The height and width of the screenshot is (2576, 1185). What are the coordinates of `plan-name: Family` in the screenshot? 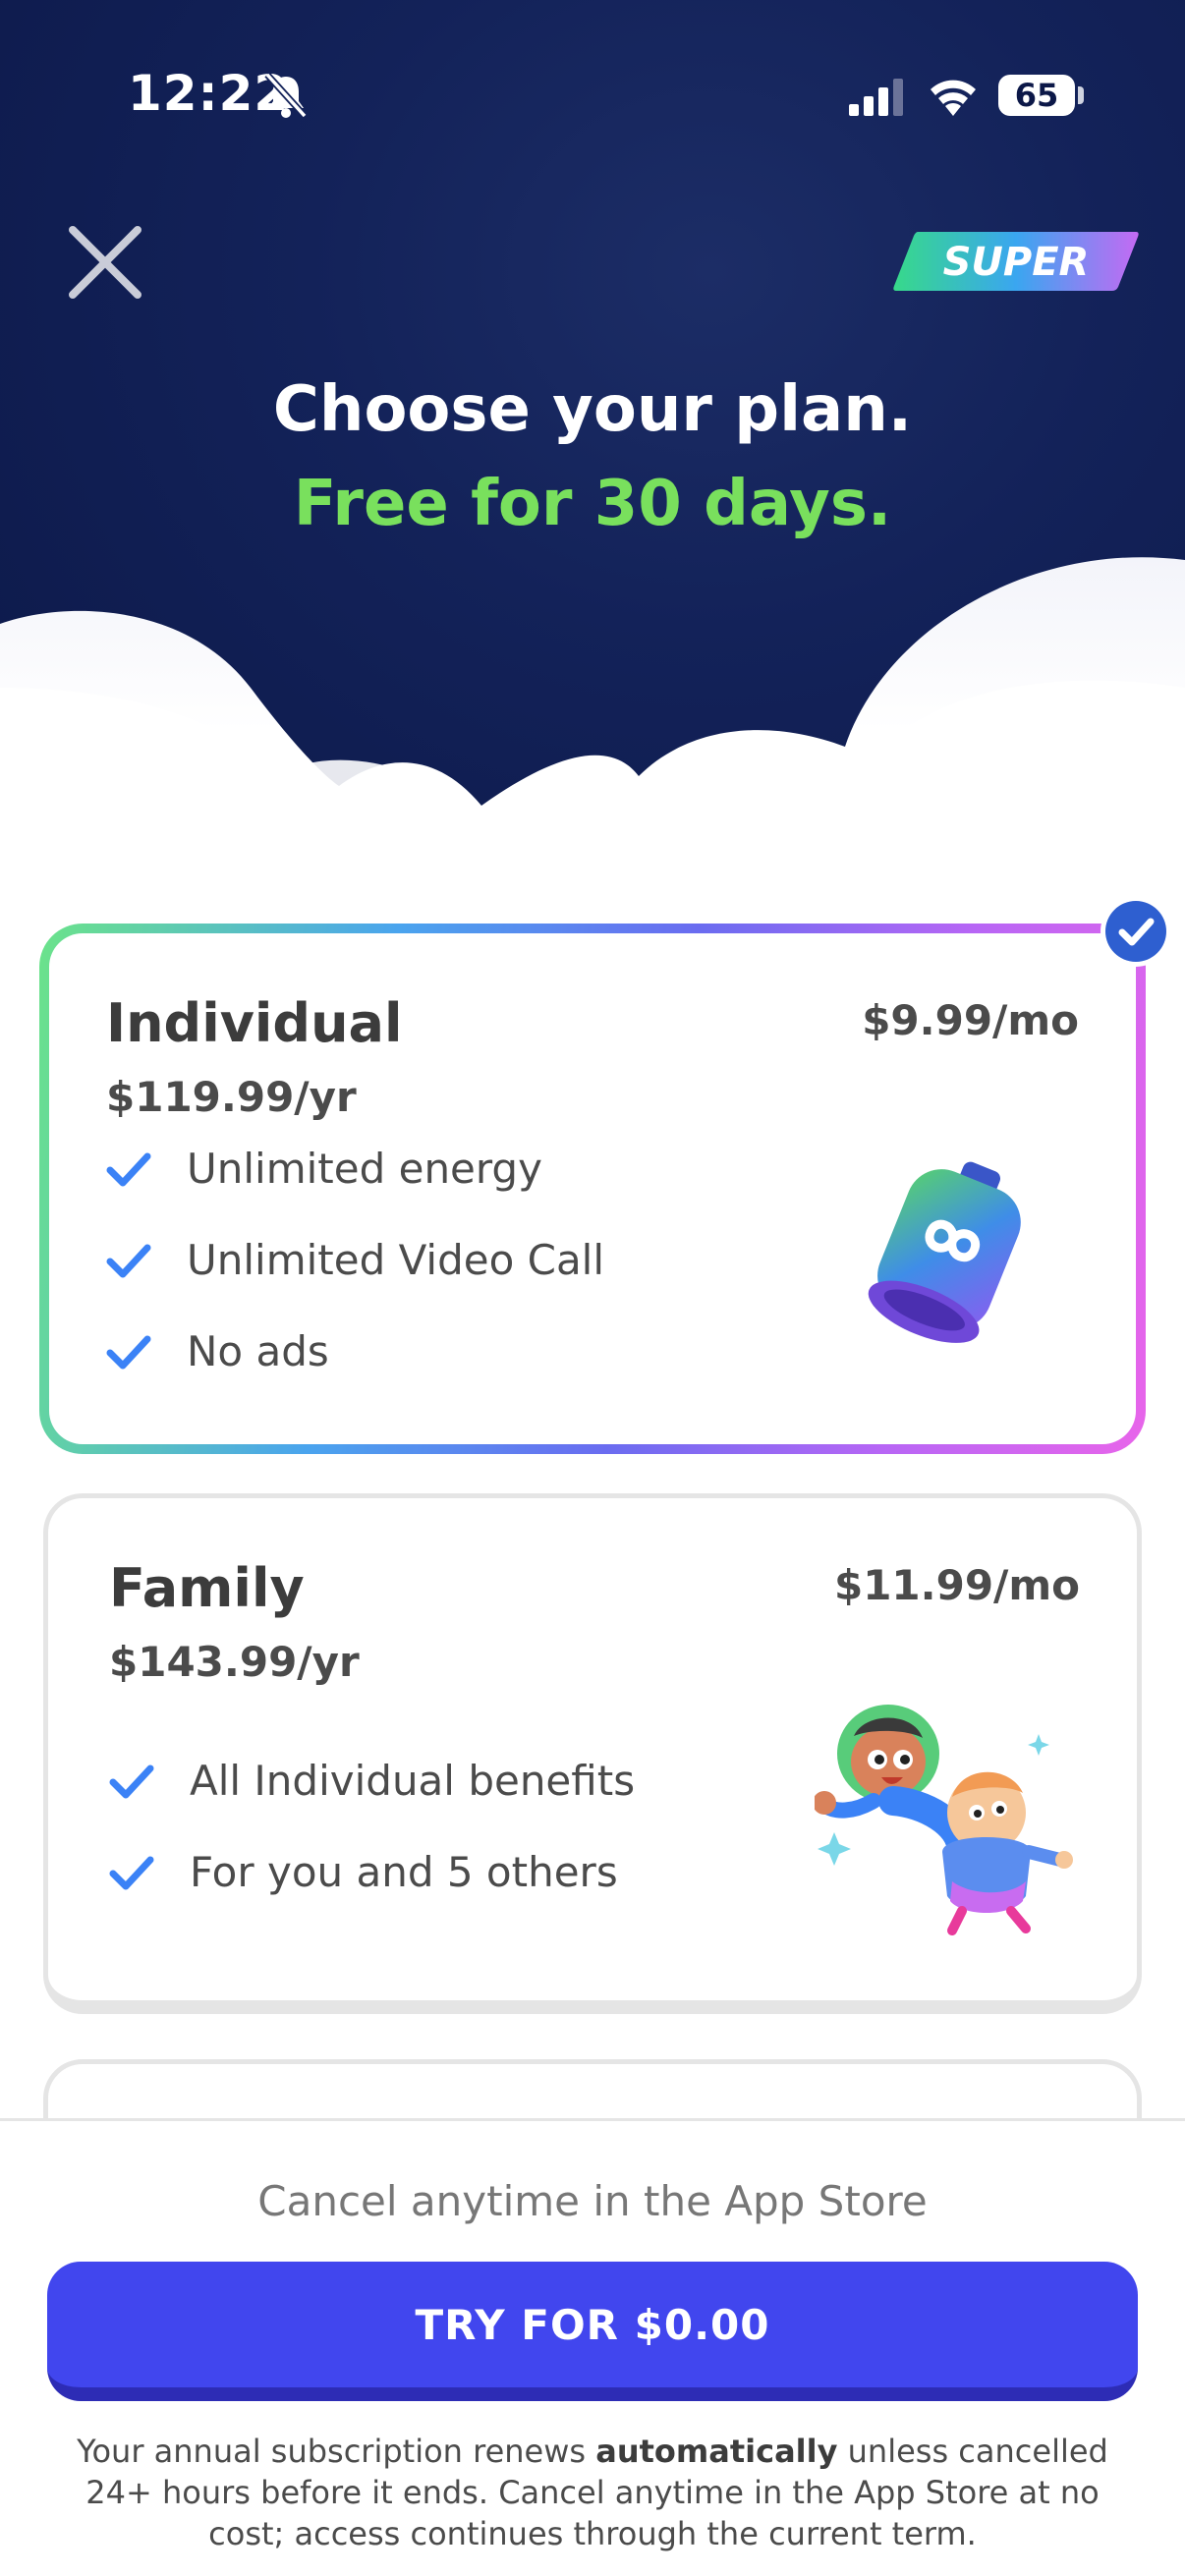 It's located at (207, 1588).